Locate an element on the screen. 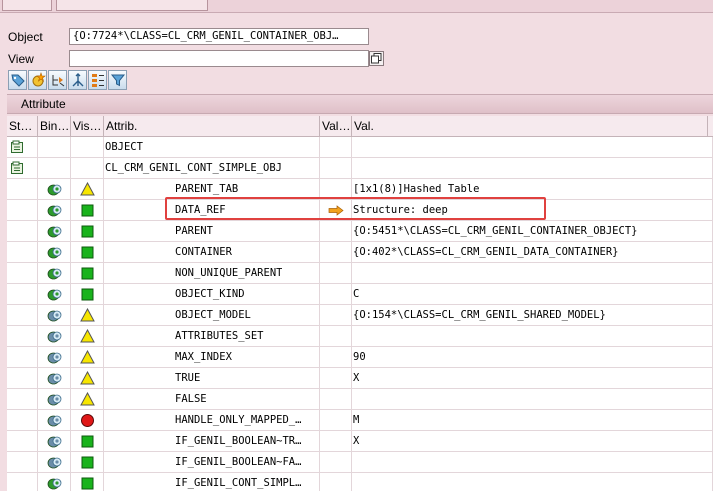  table-row: OBJECT is located at coordinates (360, 147).